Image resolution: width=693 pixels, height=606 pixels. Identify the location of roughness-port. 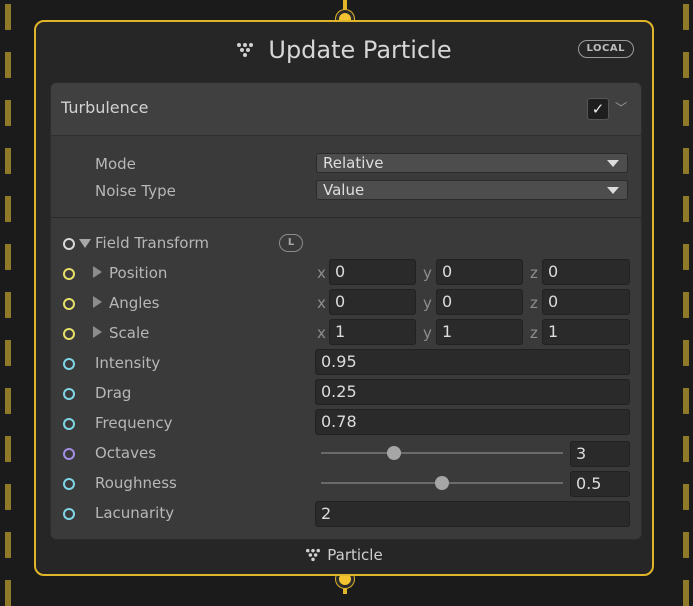
(69, 484).